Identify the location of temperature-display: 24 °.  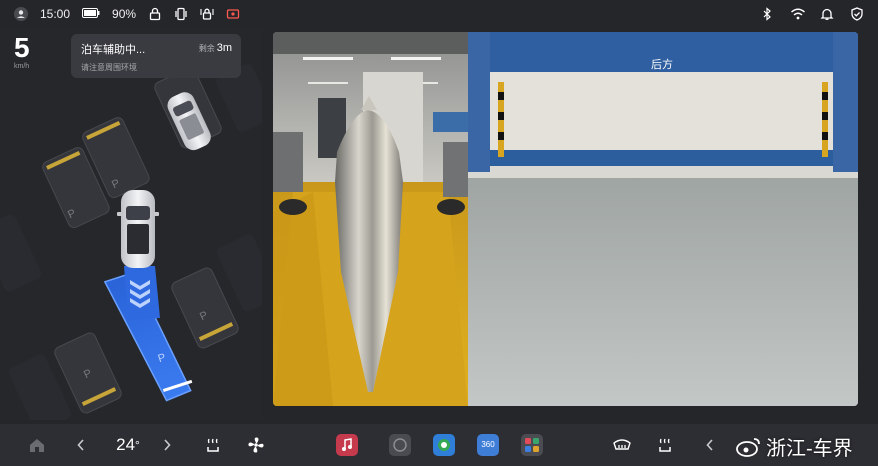
(128, 445).